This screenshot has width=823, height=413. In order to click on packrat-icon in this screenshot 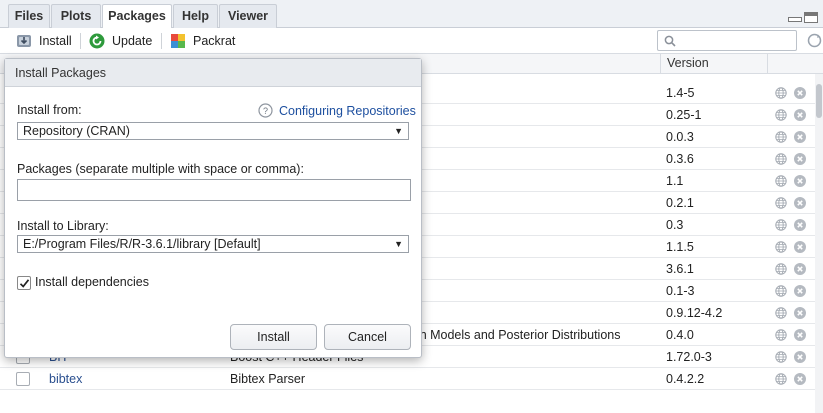, I will do `click(178, 41)`.